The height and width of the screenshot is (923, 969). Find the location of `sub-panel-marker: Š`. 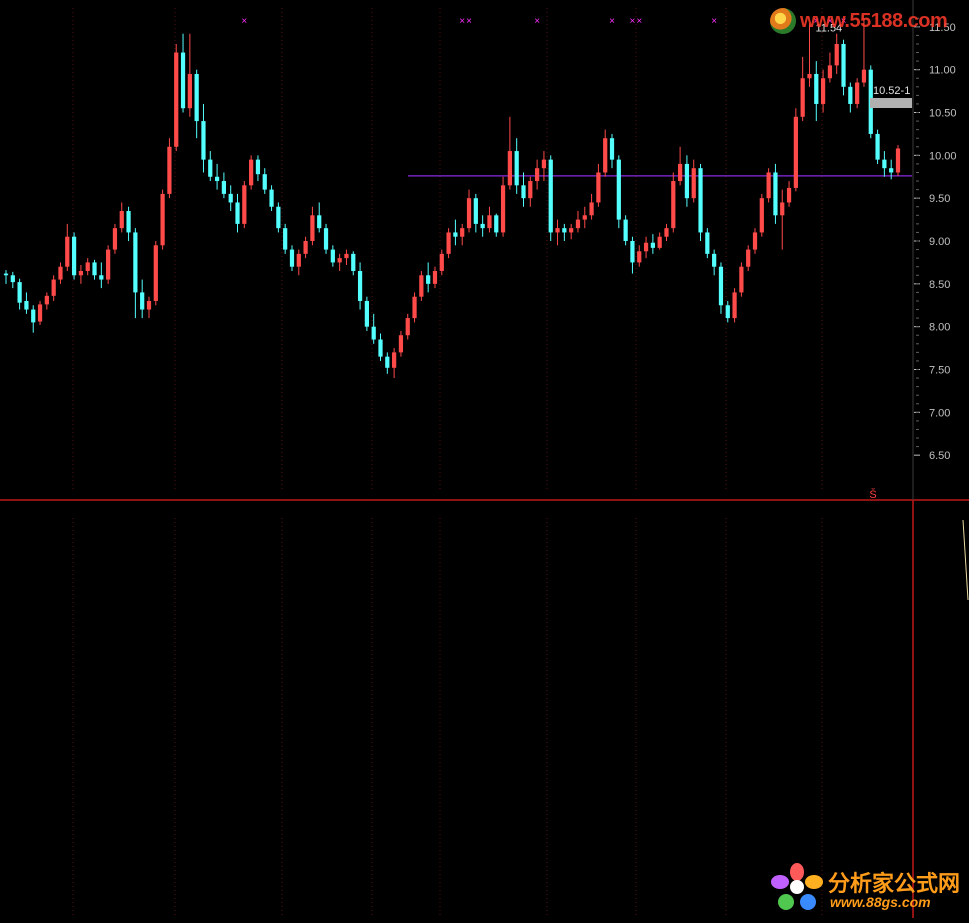

sub-panel-marker: Š is located at coordinates (872, 494).